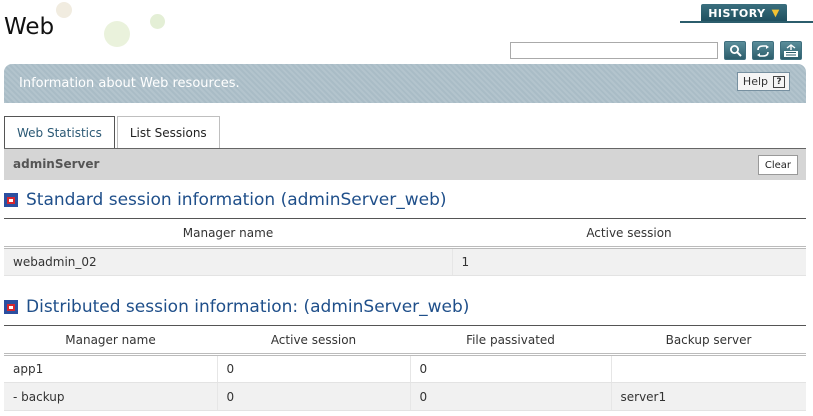 Image resolution: width=813 pixels, height=416 pixels. I want to click on column-header: Backup server, so click(708, 340).